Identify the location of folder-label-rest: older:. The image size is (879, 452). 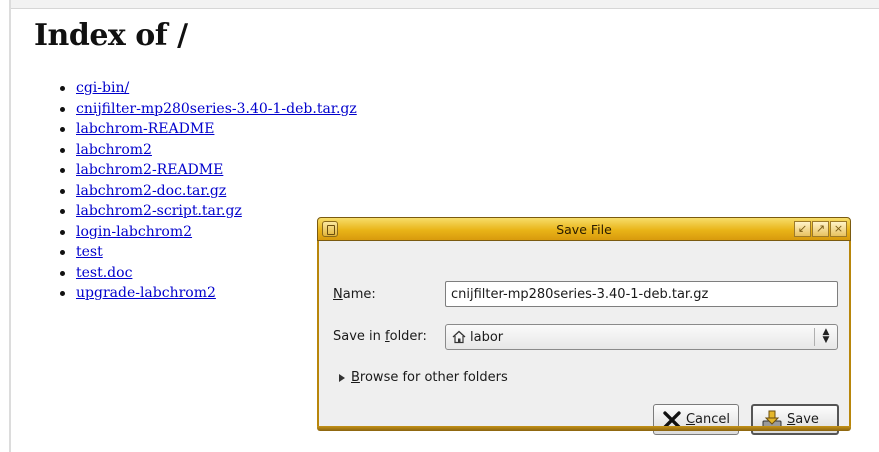
(408, 336).